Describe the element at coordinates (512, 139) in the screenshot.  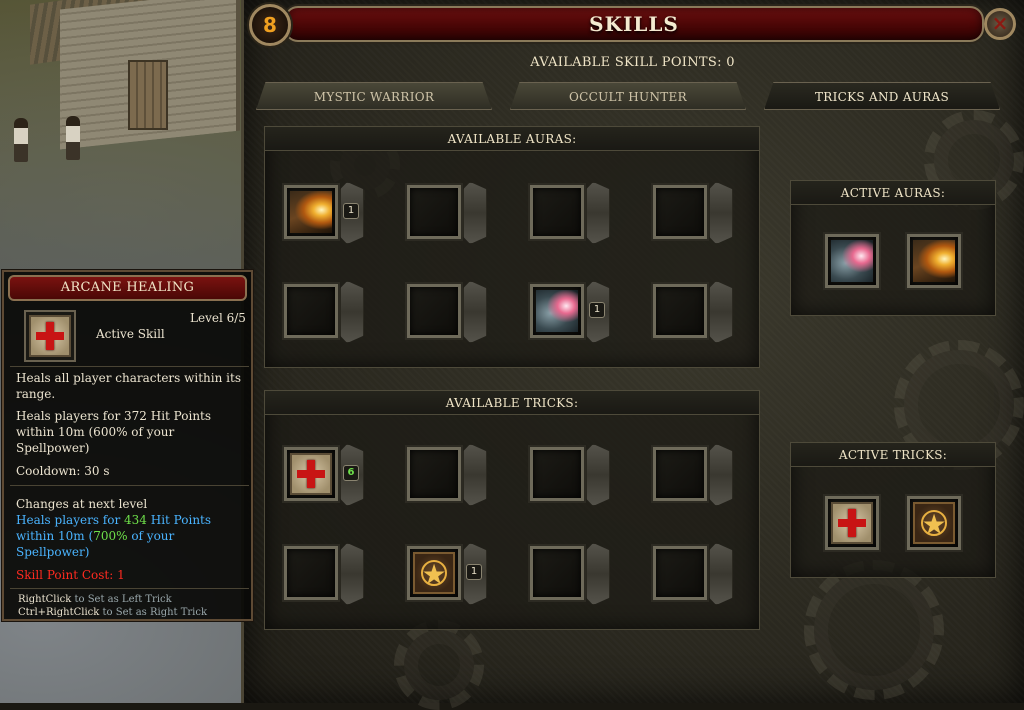
I see `available-auras-header: AVAILABLE AURAS:` at that location.